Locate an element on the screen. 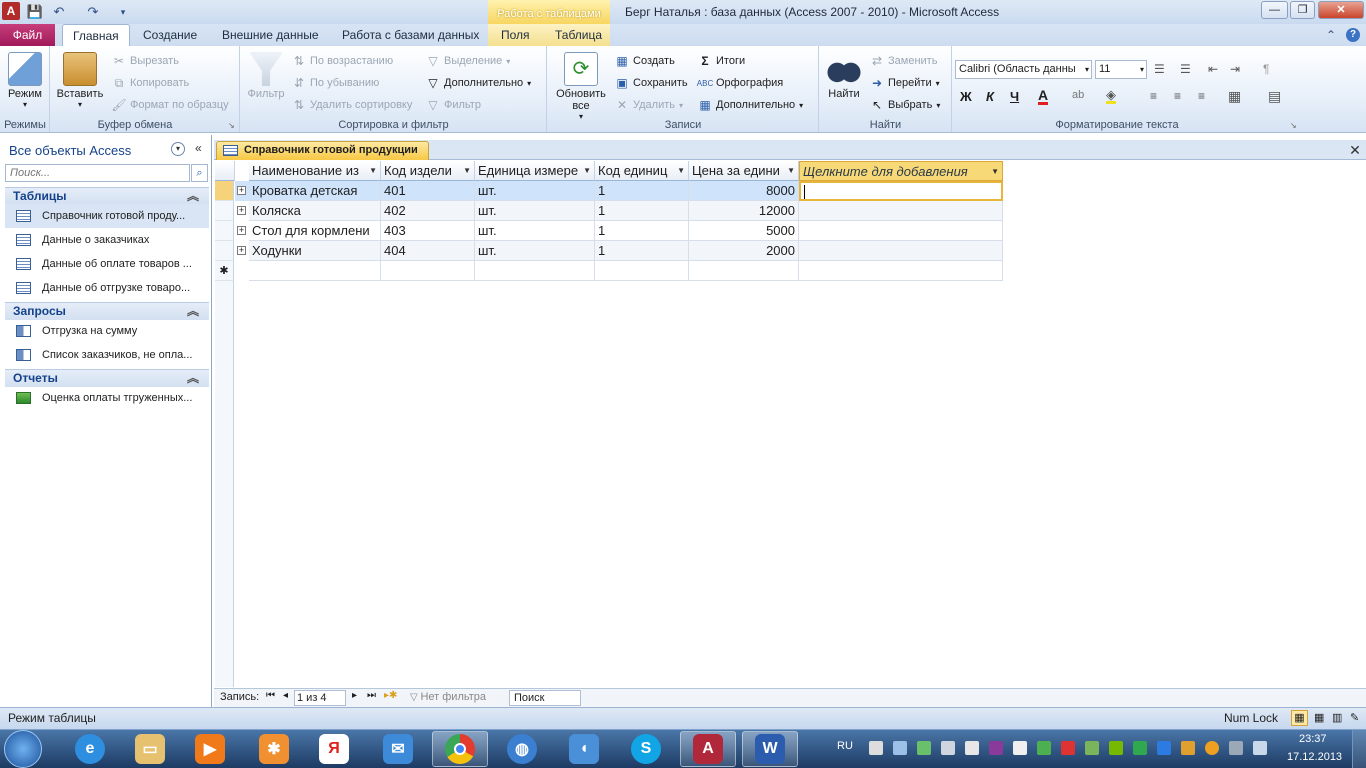 The width and height of the screenshot is (1366, 768). column-header-name: Наименование из ▼ is located at coordinates (315, 171).